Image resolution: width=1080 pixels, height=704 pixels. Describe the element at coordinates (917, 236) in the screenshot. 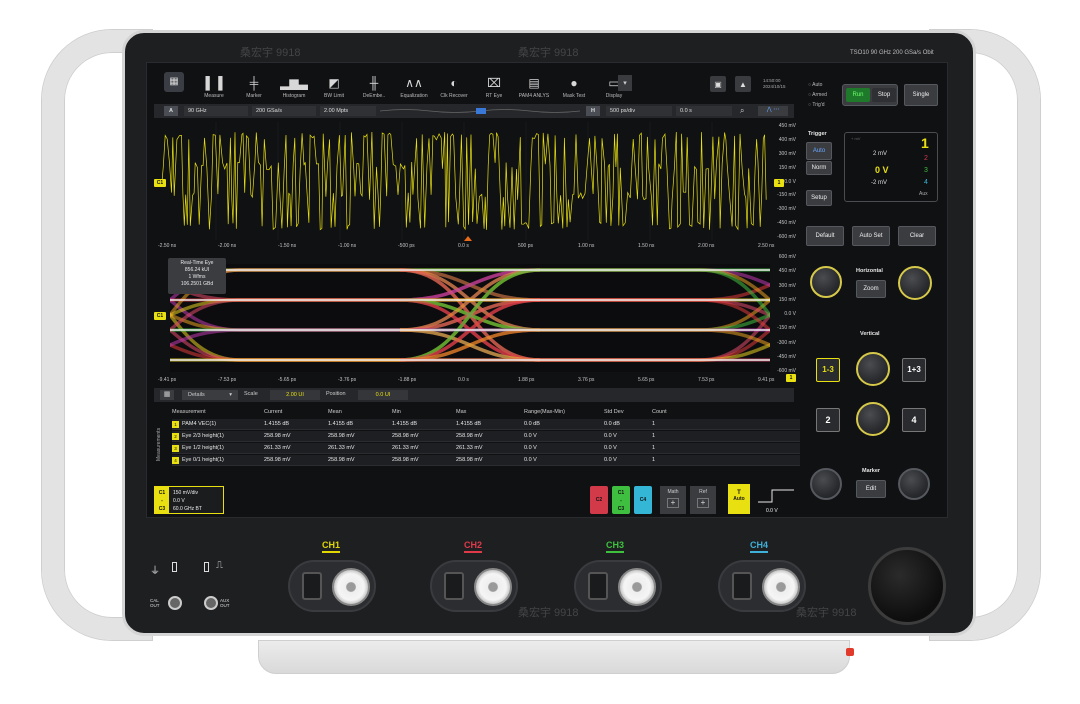

I see `clear-button: Clear` at that location.